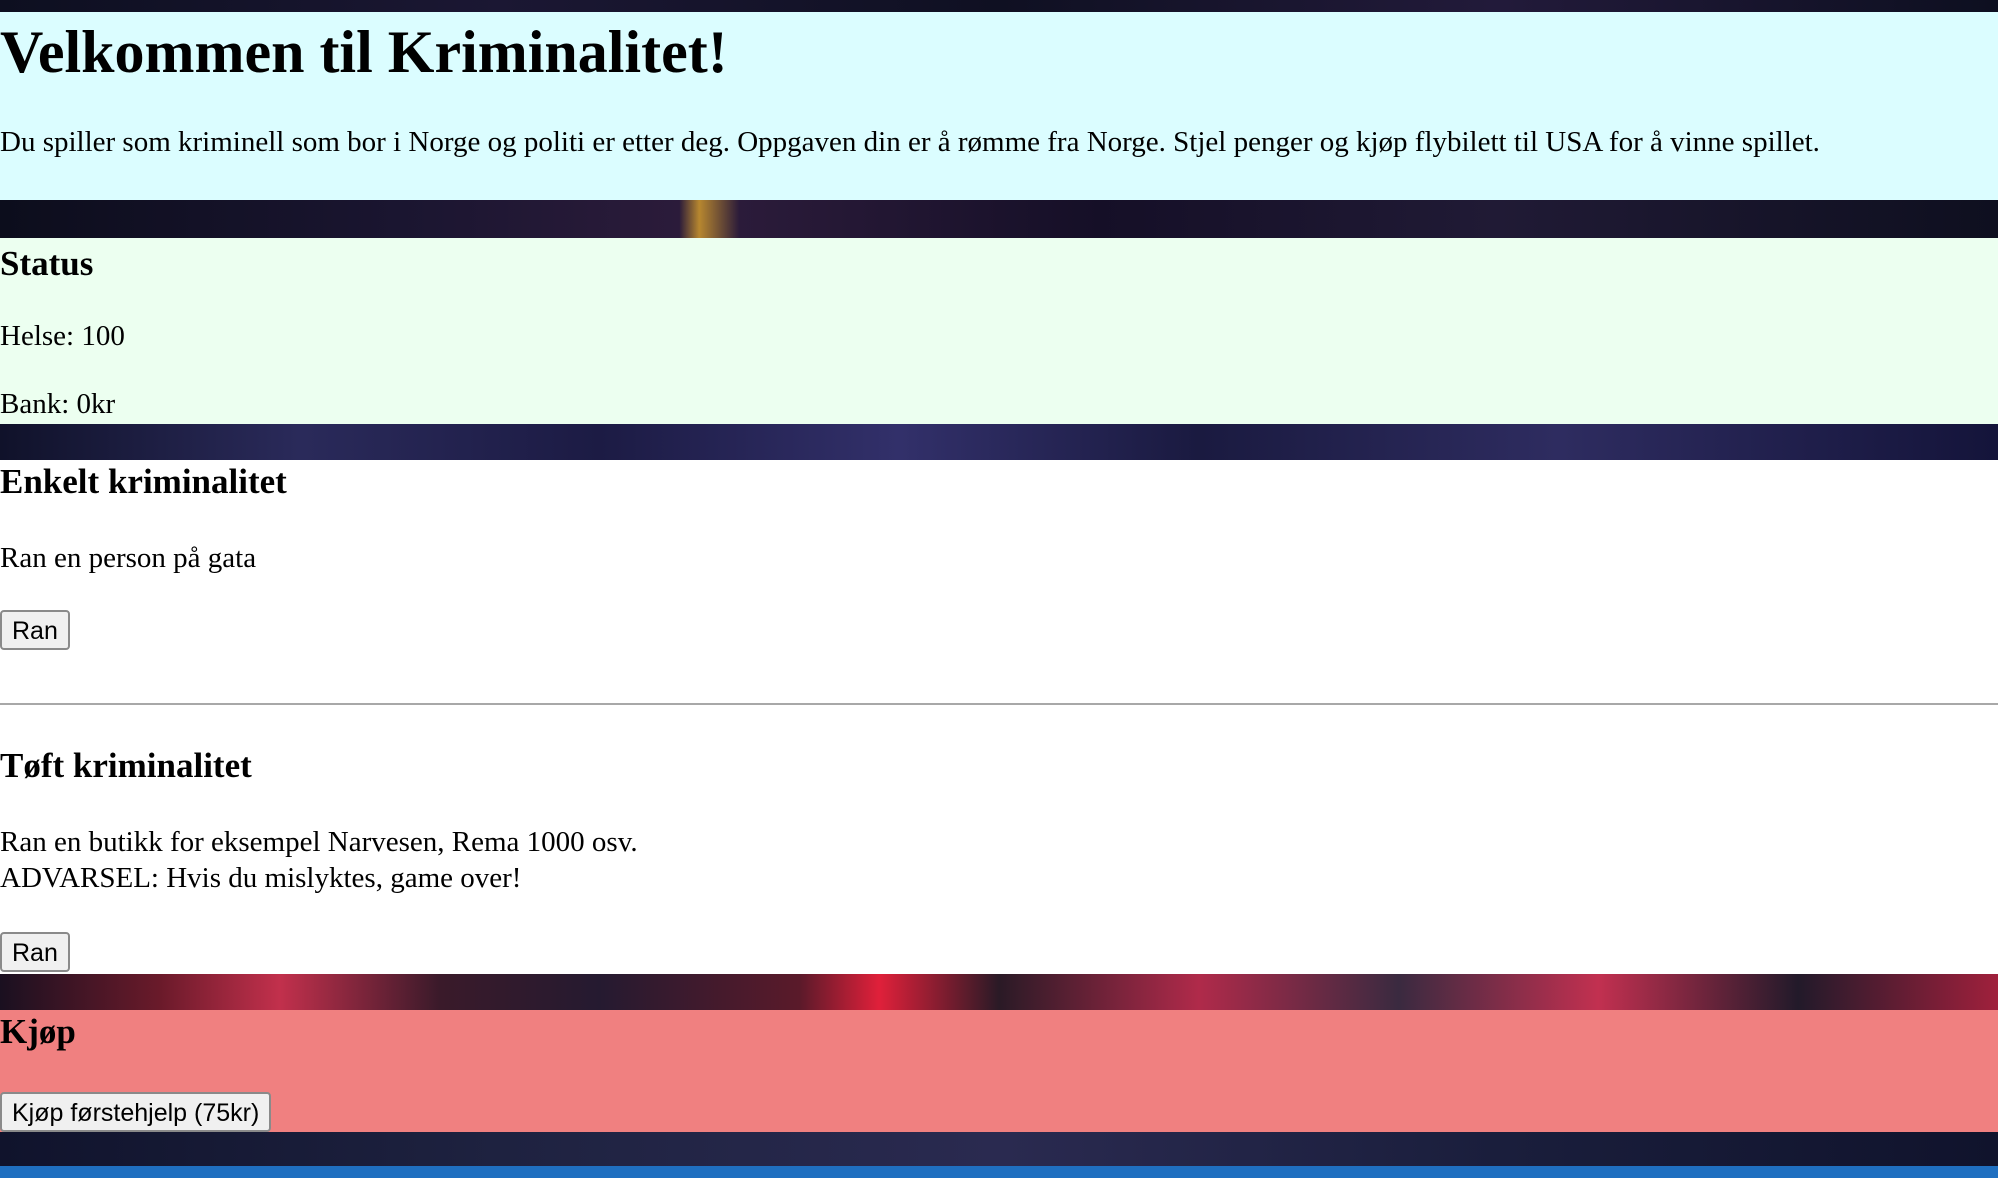 Image resolution: width=1998 pixels, height=1178 pixels. What do you see at coordinates (35, 630) in the screenshot?
I see `rob-person-button: Ran` at bounding box center [35, 630].